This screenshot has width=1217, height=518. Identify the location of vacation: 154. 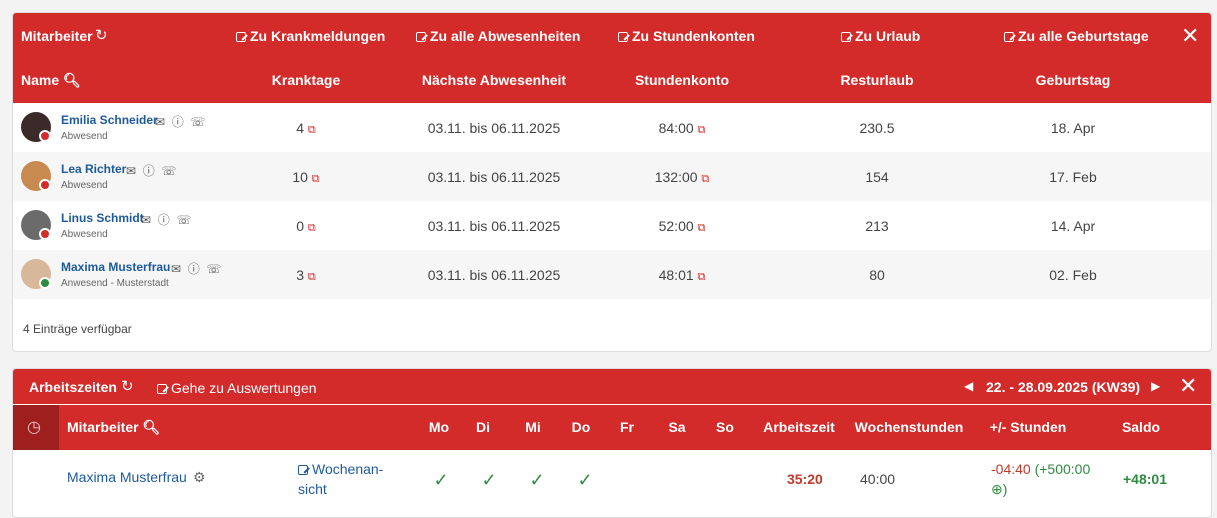
(877, 177).